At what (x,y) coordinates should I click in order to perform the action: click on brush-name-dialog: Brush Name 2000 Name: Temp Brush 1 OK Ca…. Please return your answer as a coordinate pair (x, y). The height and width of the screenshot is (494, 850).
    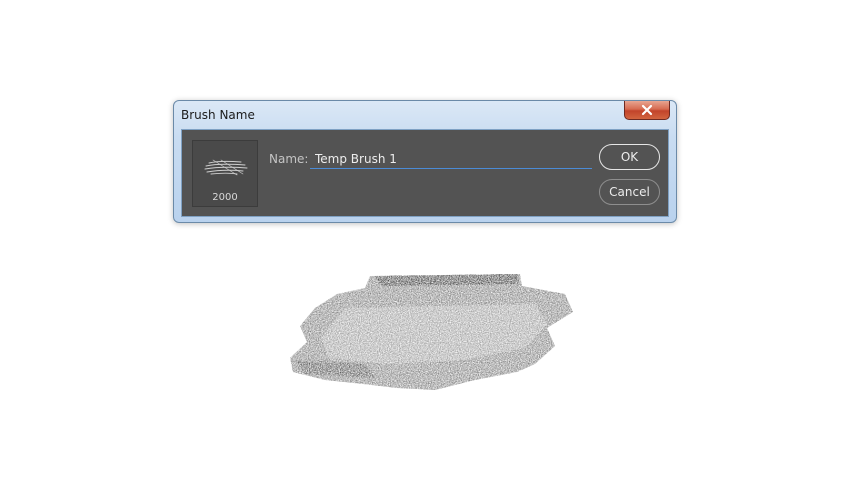
    Looking at the image, I should click on (425, 161).